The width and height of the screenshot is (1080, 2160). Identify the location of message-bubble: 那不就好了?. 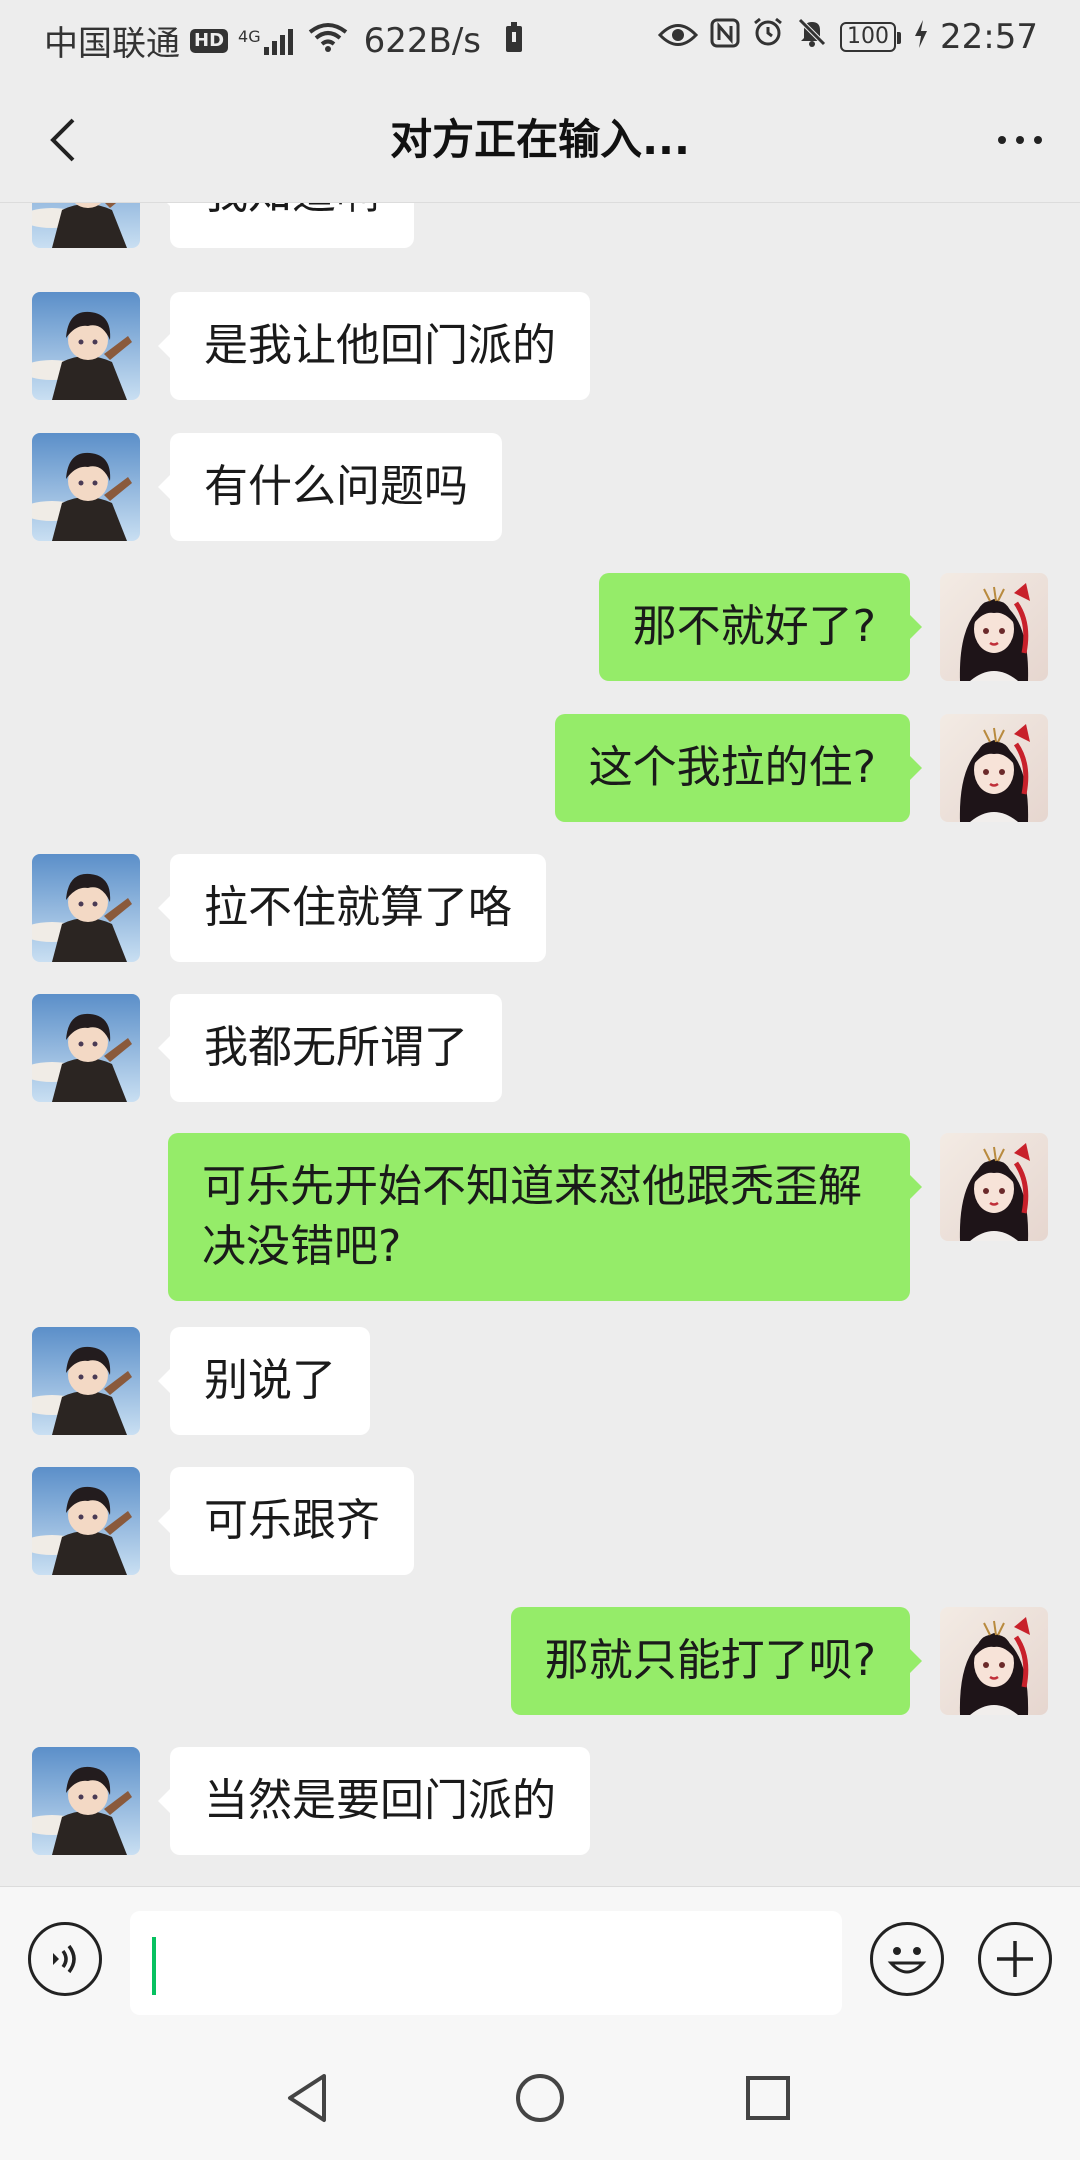
(760, 627).